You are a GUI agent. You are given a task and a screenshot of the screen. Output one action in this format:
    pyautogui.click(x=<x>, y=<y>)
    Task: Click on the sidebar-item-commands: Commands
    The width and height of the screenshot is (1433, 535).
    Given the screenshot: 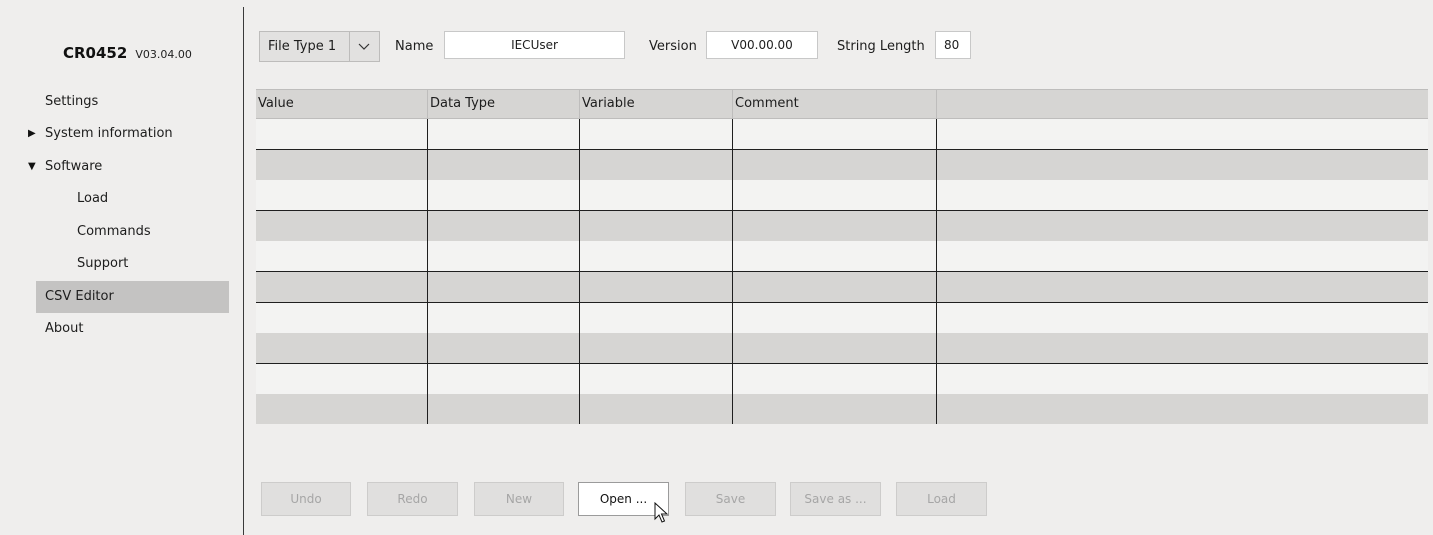 What is the action you would take?
    pyautogui.click(x=149, y=232)
    